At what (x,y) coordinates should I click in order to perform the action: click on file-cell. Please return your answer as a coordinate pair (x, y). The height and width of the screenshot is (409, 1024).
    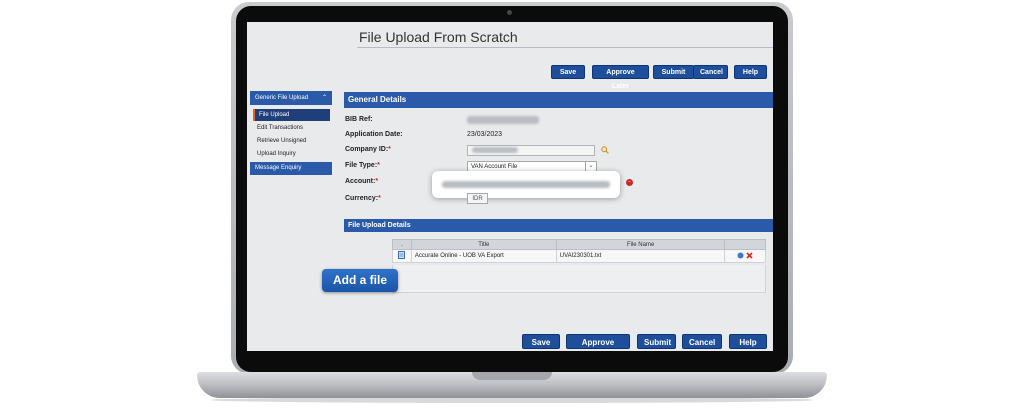
    Looking at the image, I should click on (402, 256).